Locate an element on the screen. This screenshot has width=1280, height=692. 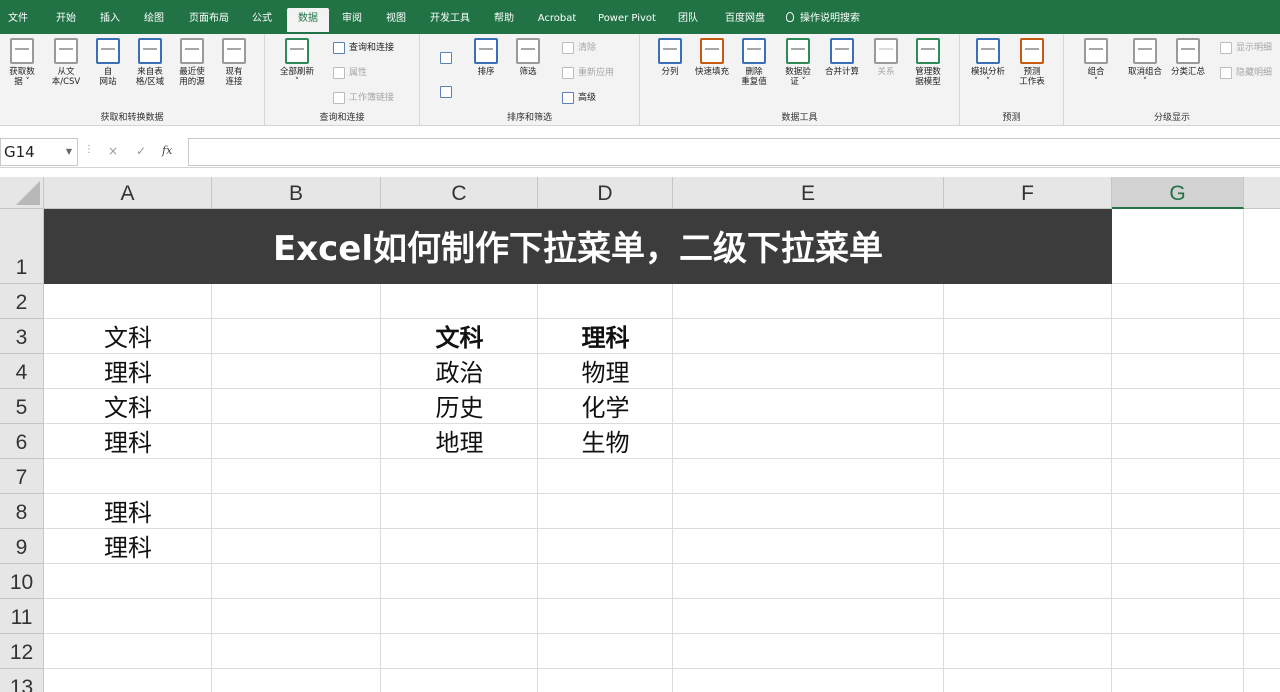
group-outline: 组合 ˅ 取消组合 ˅ 分类汇总 显示明细 隐藏明细 分级显示 is located at coordinates (1172, 80).